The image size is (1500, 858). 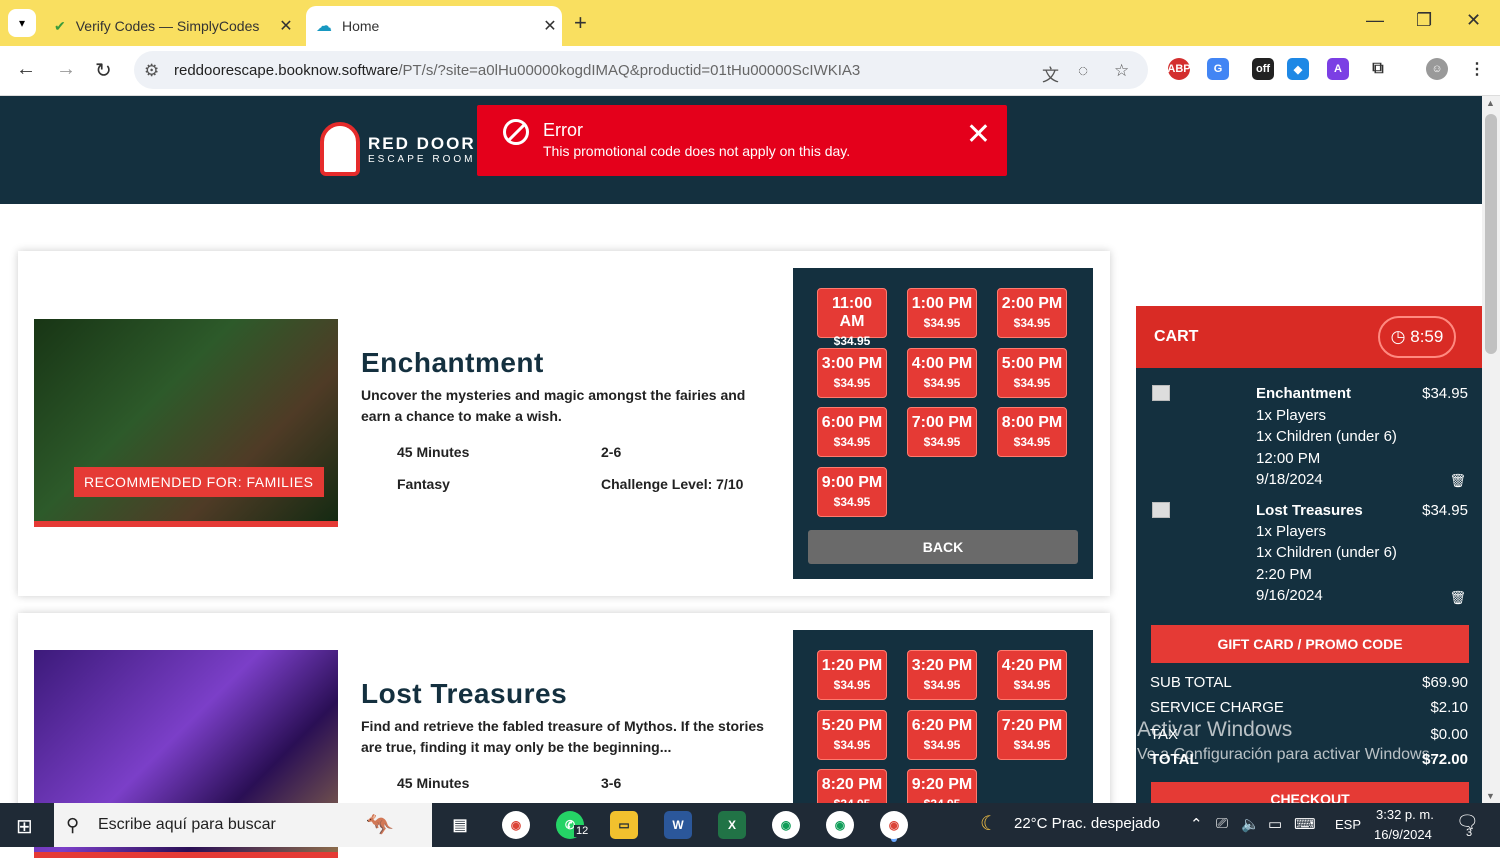 I want to click on windows-start-icon: ⊞, so click(x=24, y=826).